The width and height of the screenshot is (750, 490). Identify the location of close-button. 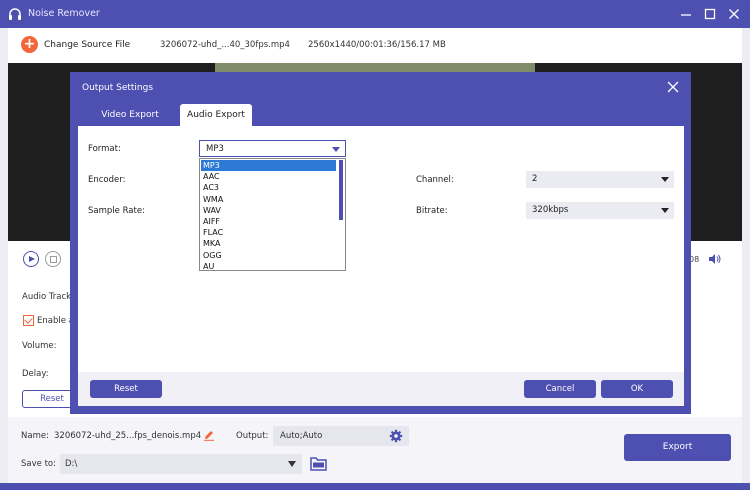
(734, 14).